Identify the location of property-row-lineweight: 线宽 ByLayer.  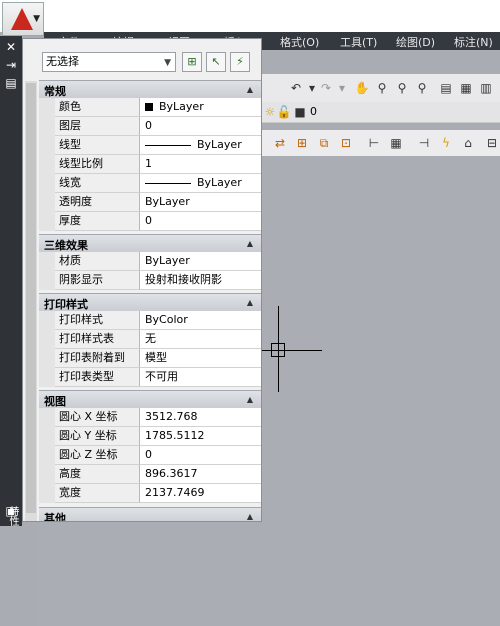
(150, 183).